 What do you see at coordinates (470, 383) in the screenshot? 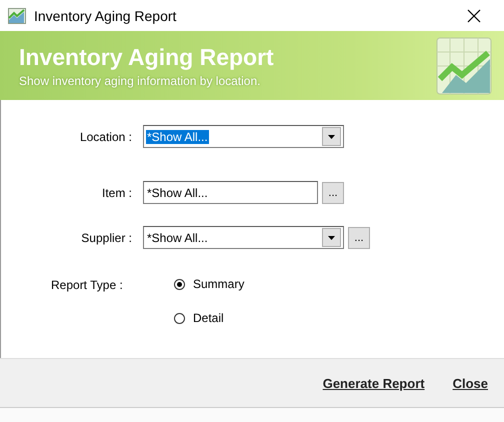
I see `close-link: Close` at bounding box center [470, 383].